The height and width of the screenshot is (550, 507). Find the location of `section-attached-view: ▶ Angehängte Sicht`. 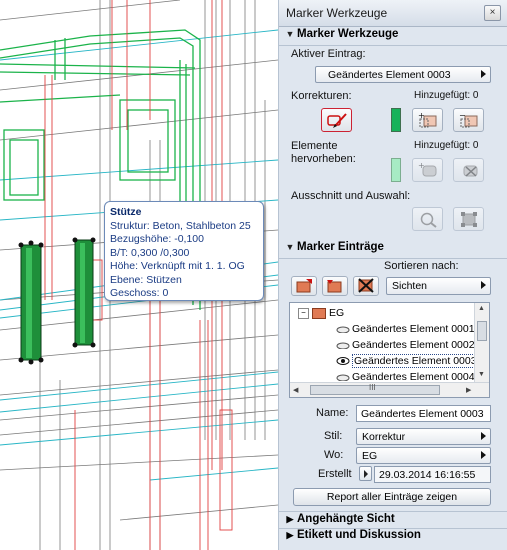

section-attached-view: ▶ Angehängte Sicht is located at coordinates (393, 521).